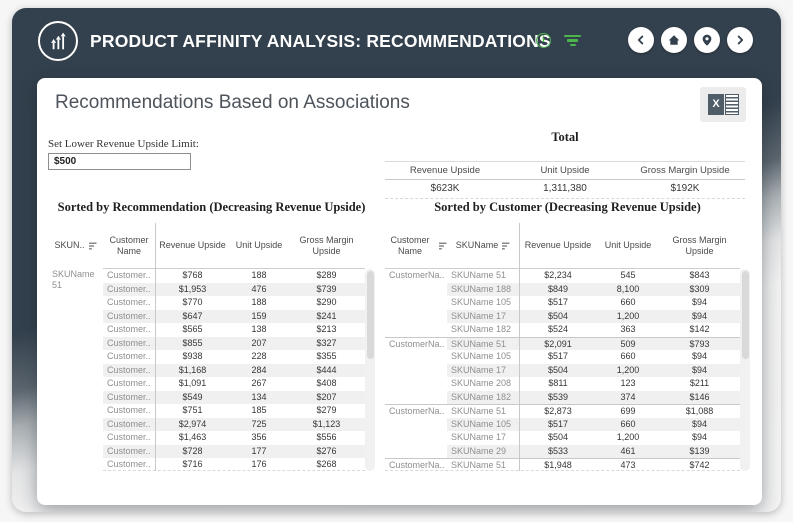 This screenshot has height=522, width=793. I want to click on skuname-cell: SKUName 182, so click(483, 398).